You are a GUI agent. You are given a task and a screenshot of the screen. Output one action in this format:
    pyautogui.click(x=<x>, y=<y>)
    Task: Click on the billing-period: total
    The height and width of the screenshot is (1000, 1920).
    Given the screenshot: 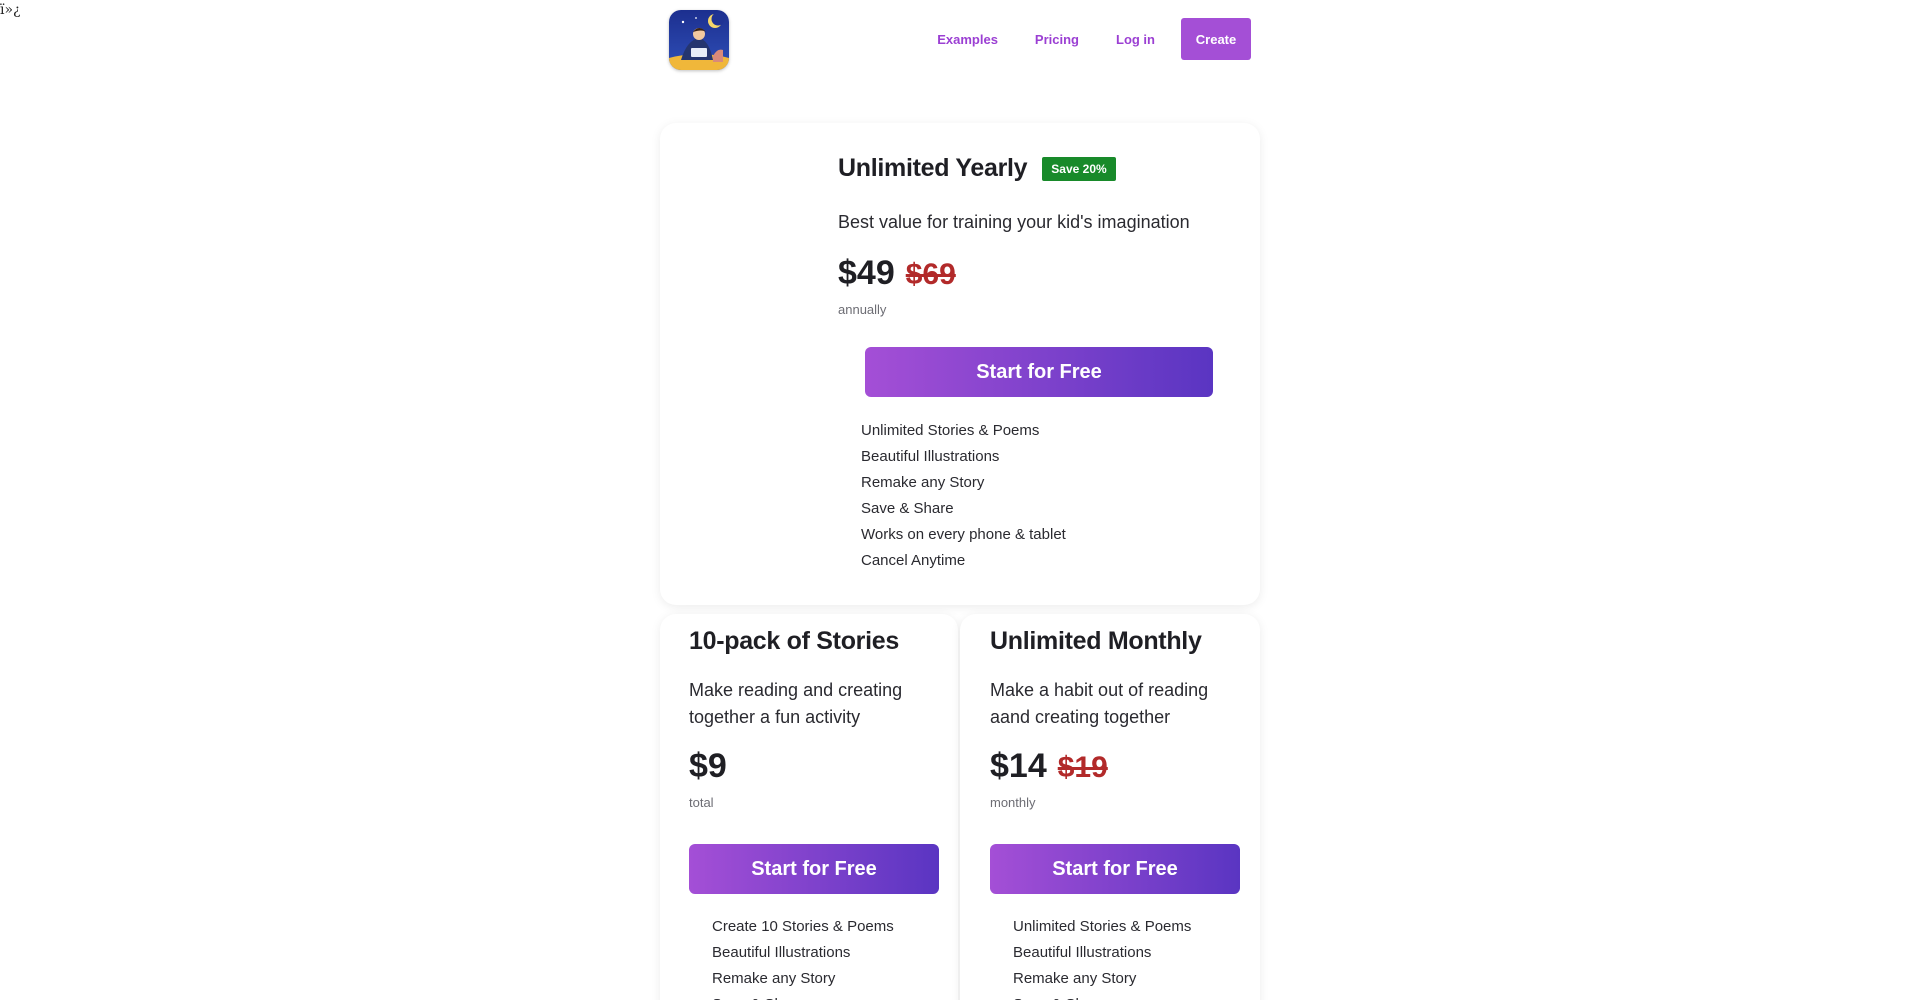 What is the action you would take?
    pyautogui.click(x=701, y=802)
    